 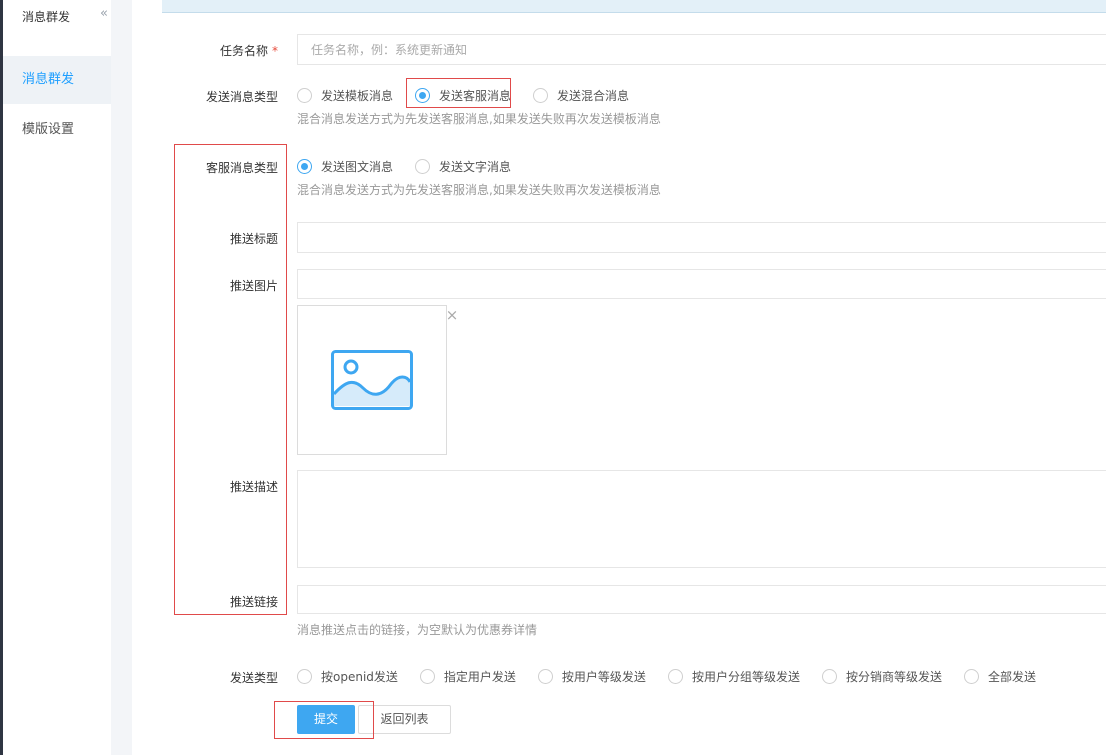 I want to click on required-mark: *, so click(x=275, y=51).